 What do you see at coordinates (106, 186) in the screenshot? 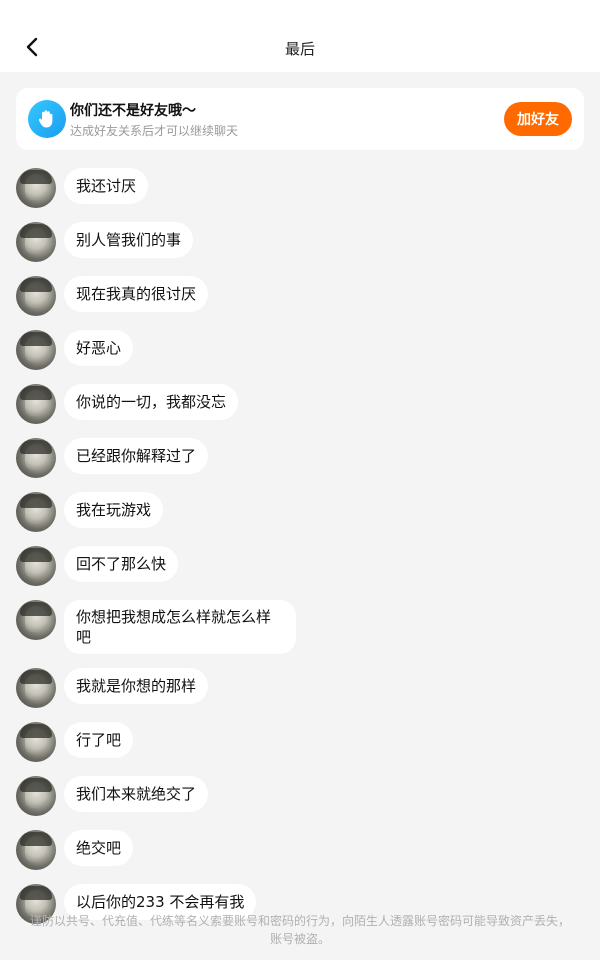
I see `message-bubble: 我还讨厌` at bounding box center [106, 186].